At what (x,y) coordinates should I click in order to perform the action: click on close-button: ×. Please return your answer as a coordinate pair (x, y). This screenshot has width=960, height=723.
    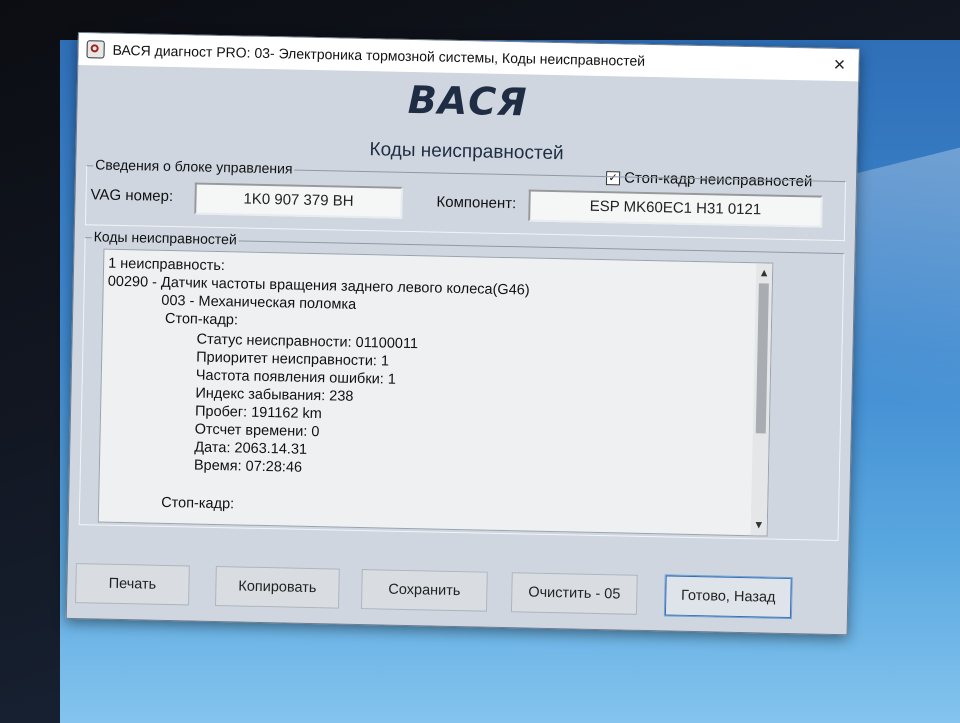
    Looking at the image, I should click on (839, 65).